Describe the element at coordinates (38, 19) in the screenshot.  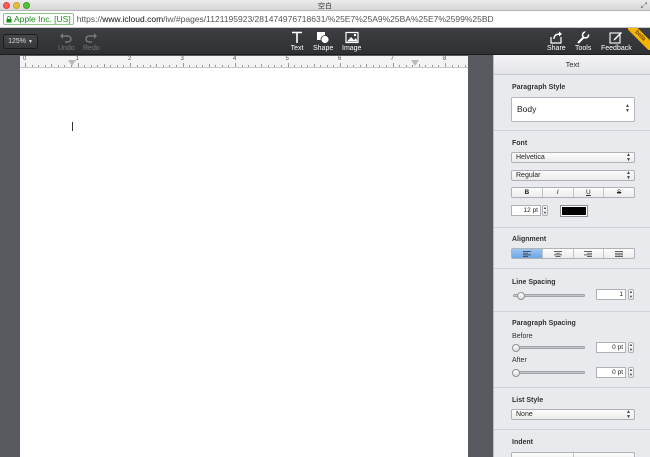
I see `ssl-badge: Apple Inc. [US]` at that location.